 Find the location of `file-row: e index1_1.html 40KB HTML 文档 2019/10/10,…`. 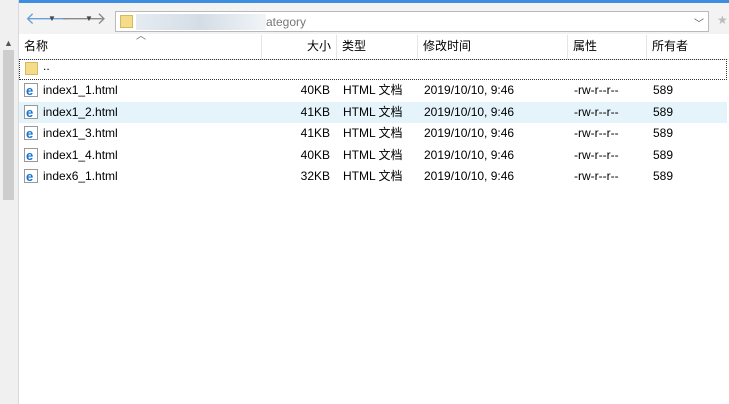

file-row: e index1_1.html 40KB HTML 文档 2019/10/10,… is located at coordinates (373, 90).